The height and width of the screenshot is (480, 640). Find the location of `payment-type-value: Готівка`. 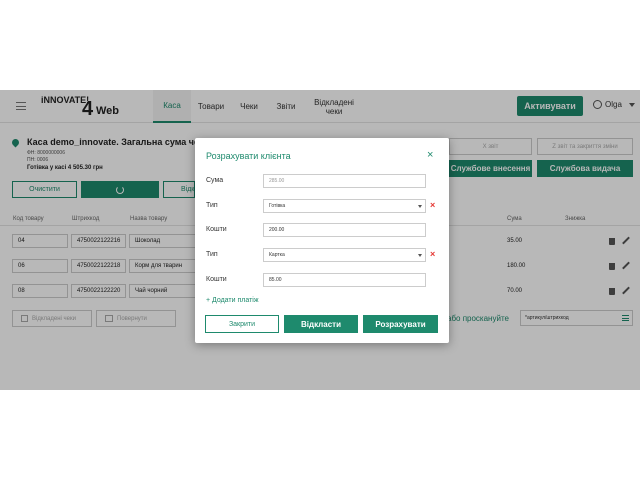

payment-type-value: Готівка is located at coordinates (277, 206).